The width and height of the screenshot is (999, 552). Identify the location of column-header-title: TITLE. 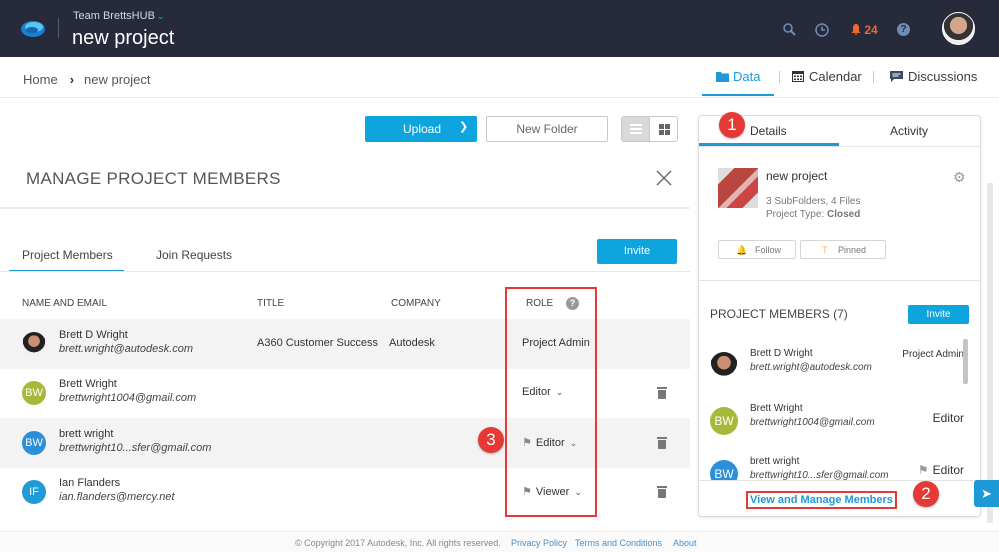
(271, 303).